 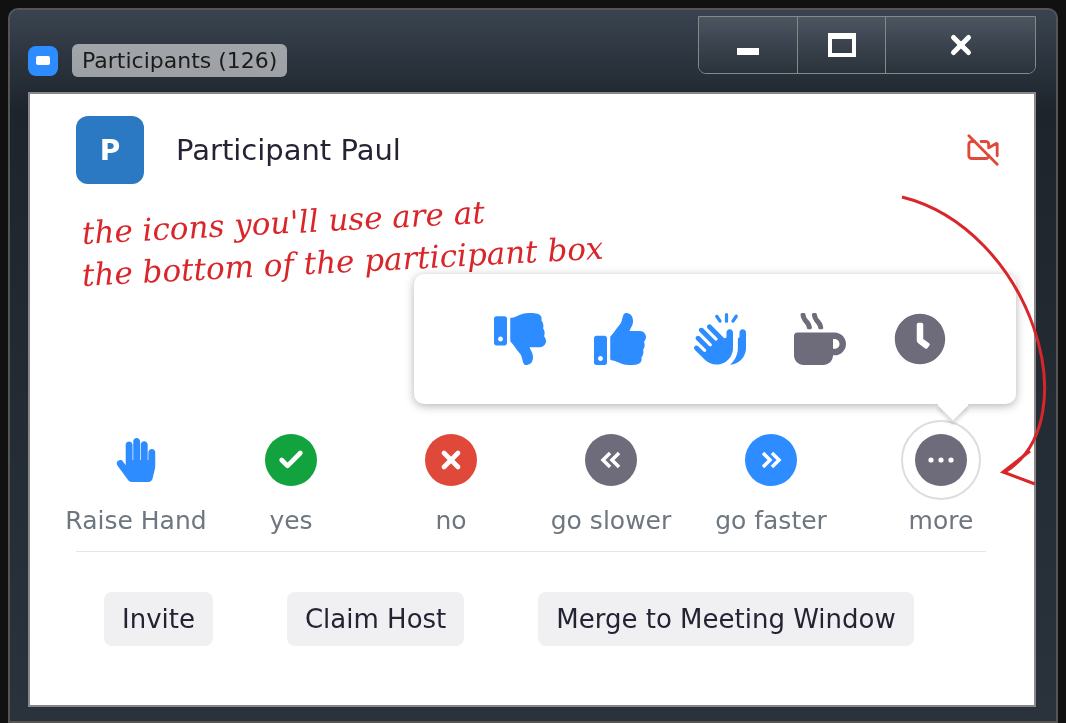 What do you see at coordinates (158, 619) in the screenshot?
I see `action-button: Invite` at bounding box center [158, 619].